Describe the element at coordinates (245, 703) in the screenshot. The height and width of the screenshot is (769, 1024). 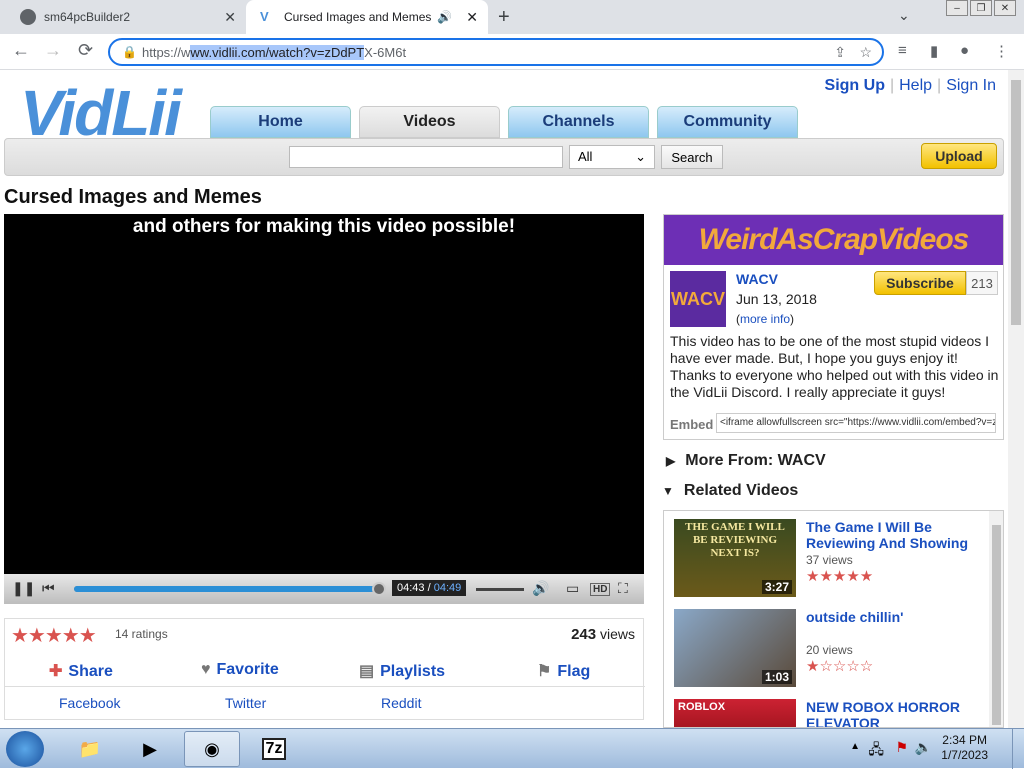
I see `share-twitter-link: Twitter` at that location.